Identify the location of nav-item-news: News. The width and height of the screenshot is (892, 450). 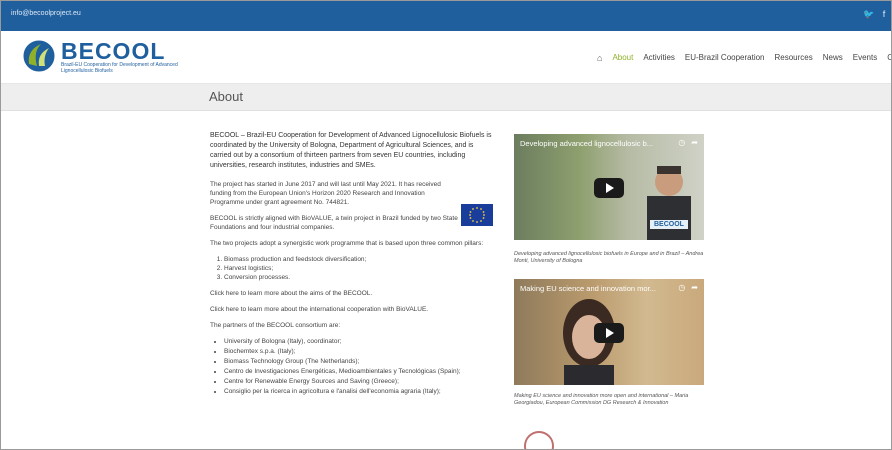
(833, 58).